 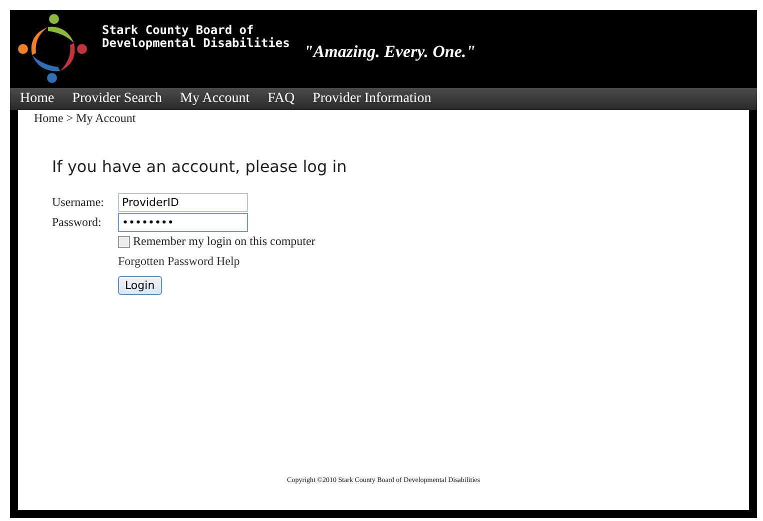 What do you see at coordinates (281, 99) in the screenshot?
I see `nav-link: FAQ` at bounding box center [281, 99].